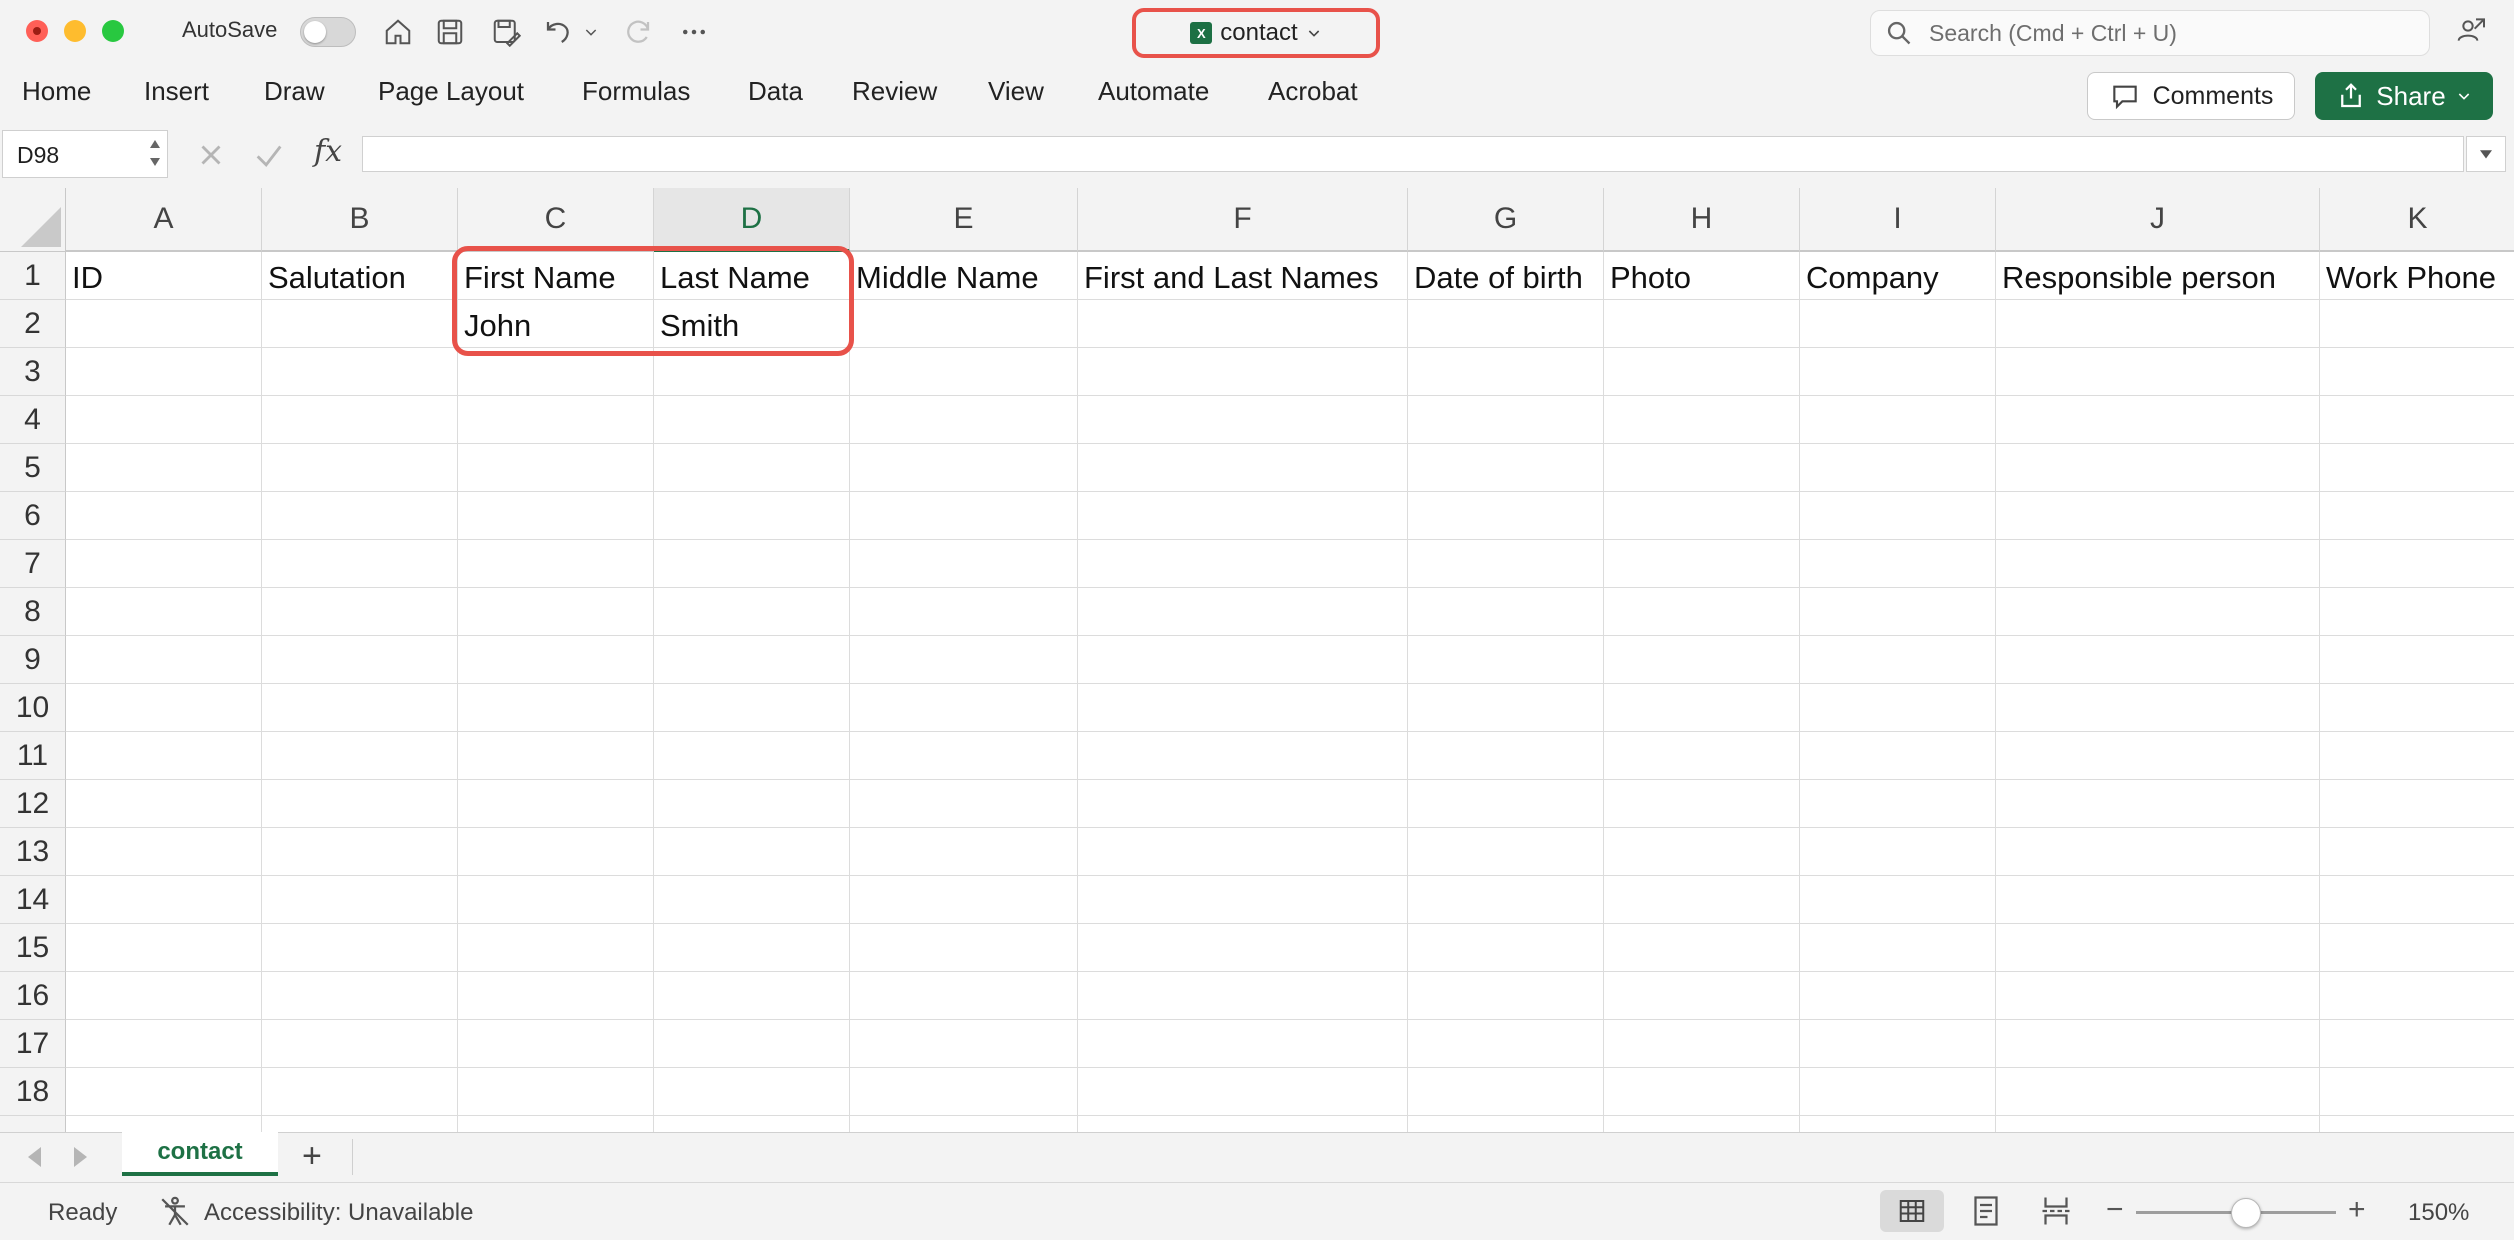 This screenshot has width=2514, height=1240. I want to click on column-header-j: J, so click(2158, 220).